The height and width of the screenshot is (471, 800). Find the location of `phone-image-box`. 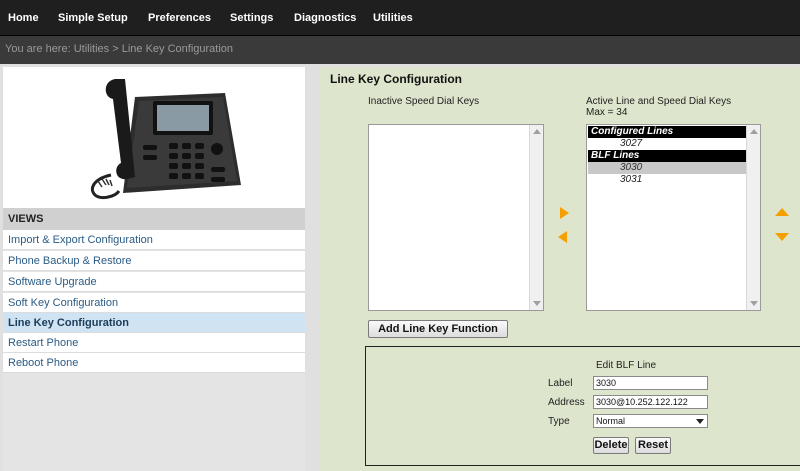

phone-image-box is located at coordinates (154, 137).